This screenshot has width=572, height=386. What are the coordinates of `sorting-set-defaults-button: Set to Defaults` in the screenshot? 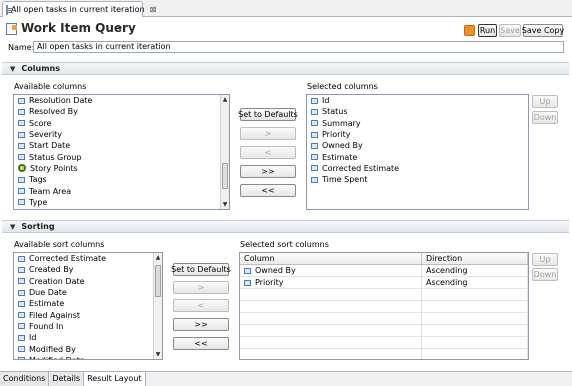 It's located at (201, 269).